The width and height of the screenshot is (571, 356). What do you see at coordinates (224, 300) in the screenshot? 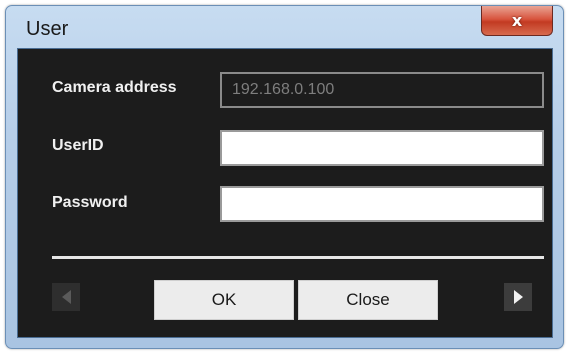
I see `ok-button: OK` at bounding box center [224, 300].